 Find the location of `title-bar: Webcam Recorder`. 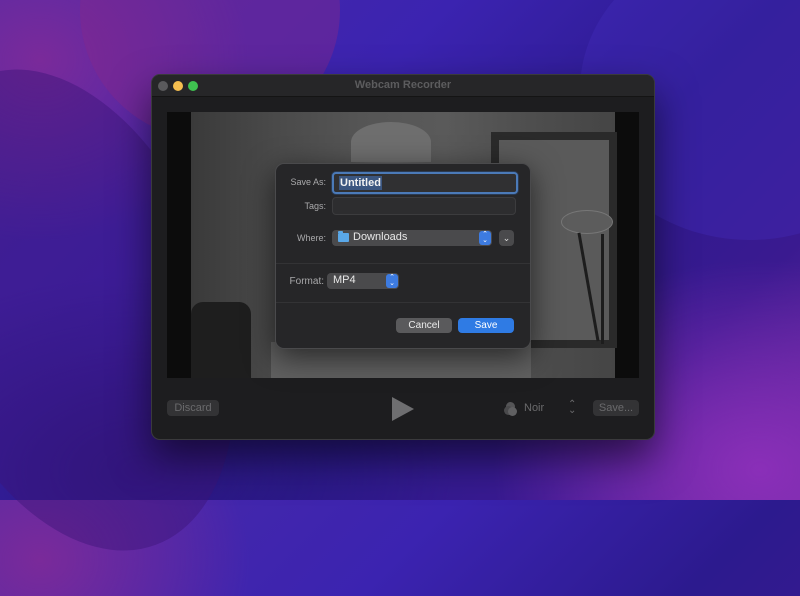

title-bar: Webcam Recorder is located at coordinates (403, 86).